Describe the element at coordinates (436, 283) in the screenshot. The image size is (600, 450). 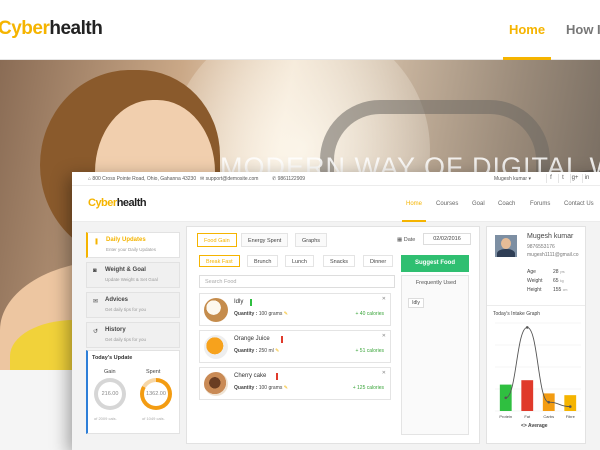
I see `frequently-used-title: Frequently Used` at that location.